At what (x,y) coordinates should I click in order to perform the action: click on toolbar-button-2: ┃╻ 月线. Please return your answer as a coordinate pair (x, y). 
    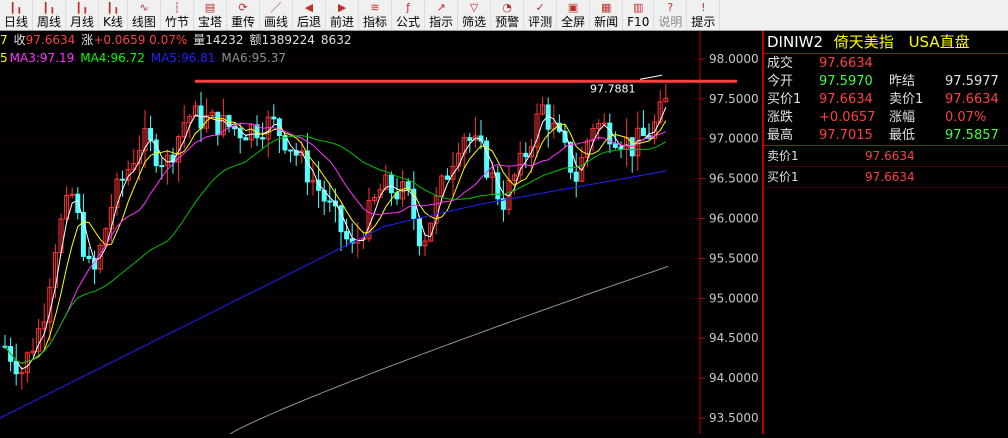
    Looking at the image, I should click on (83, 15).